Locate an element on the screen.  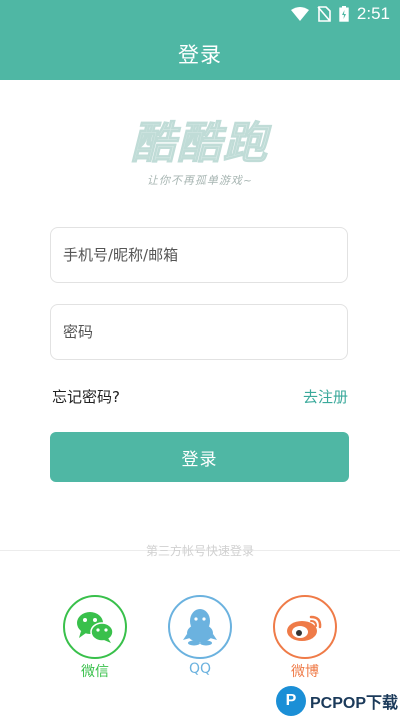
third-party-label: 第三方帐号快速登录 is located at coordinates (199, 551).